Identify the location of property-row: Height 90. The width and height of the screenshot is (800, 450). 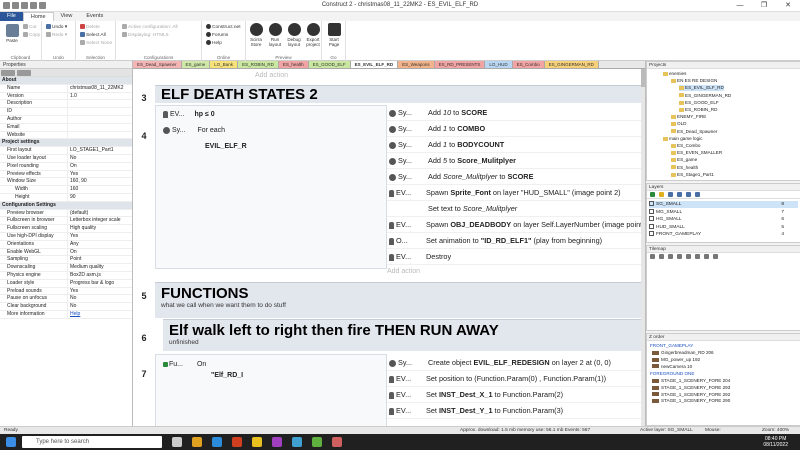
(66, 197).